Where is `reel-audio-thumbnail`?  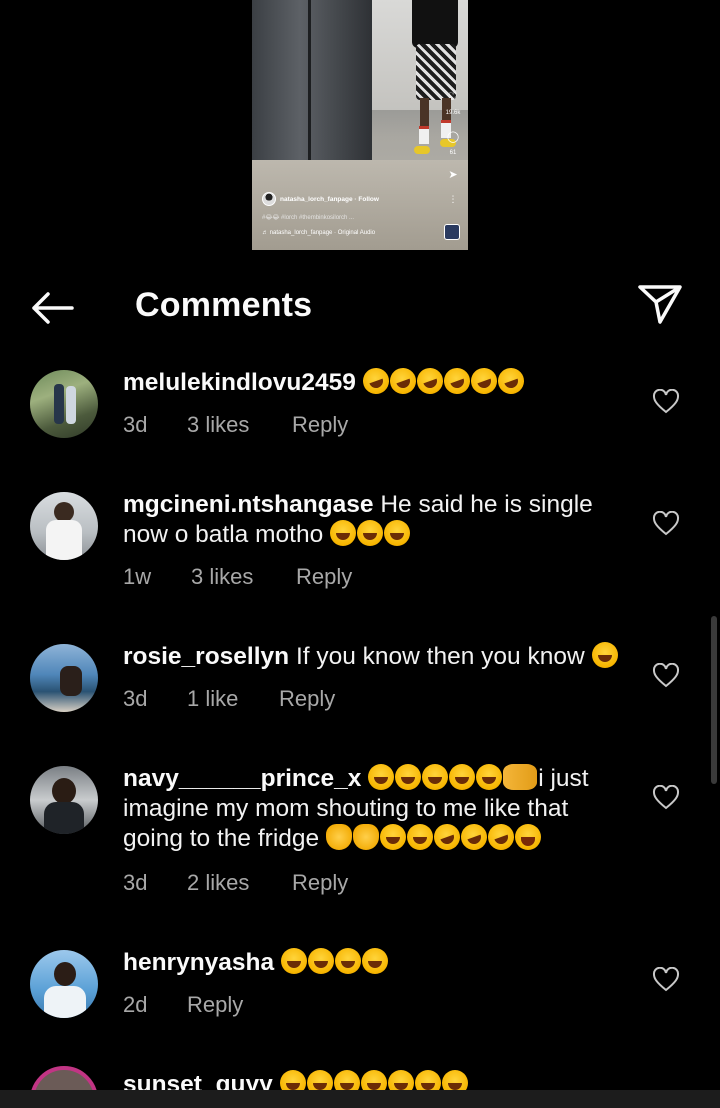
reel-audio-thumbnail is located at coordinates (452, 232).